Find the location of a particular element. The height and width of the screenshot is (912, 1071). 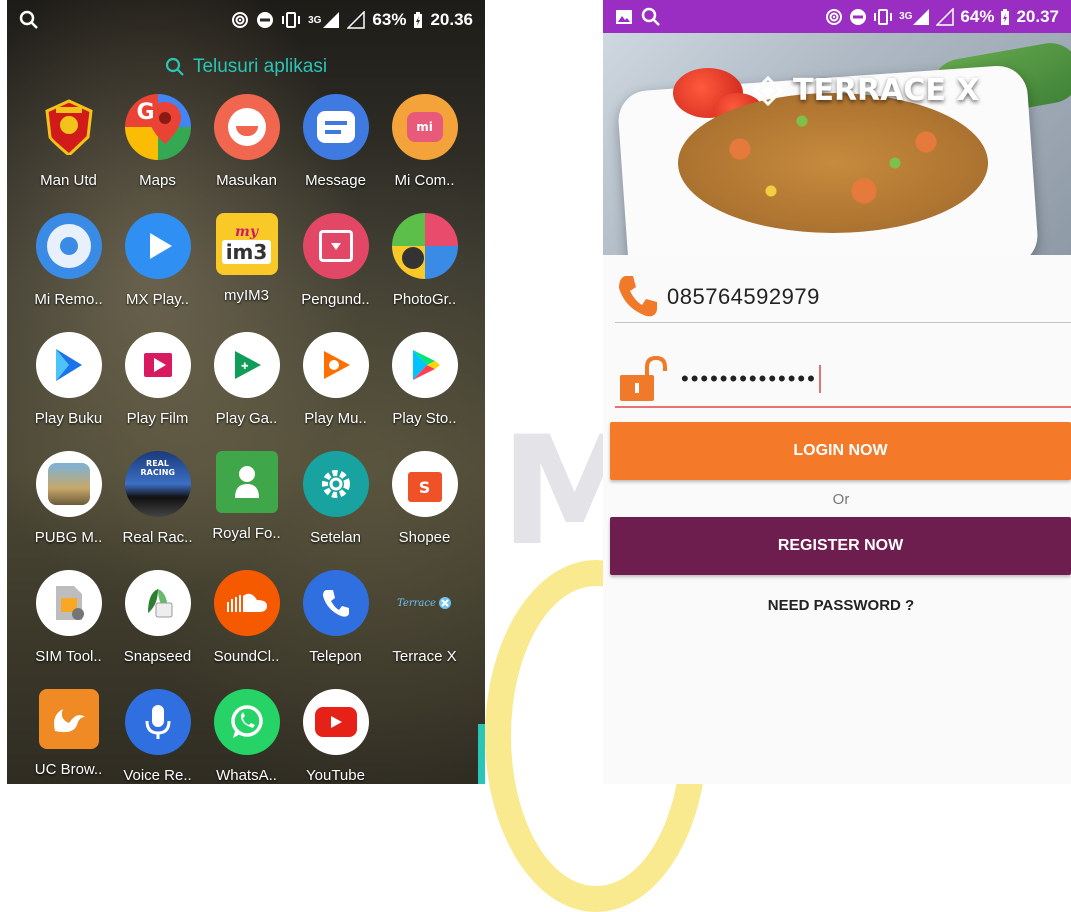

app-label: Message is located at coordinates (335, 180).